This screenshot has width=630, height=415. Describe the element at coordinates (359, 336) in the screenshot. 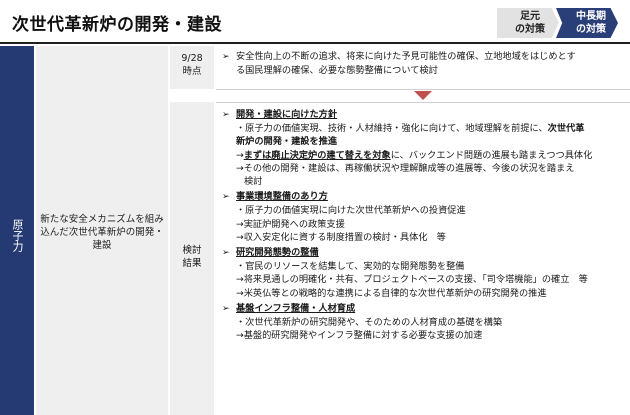

I see `list-item: →基盤的研究開発やインフラ整備に対する必要な支援の加速` at that location.